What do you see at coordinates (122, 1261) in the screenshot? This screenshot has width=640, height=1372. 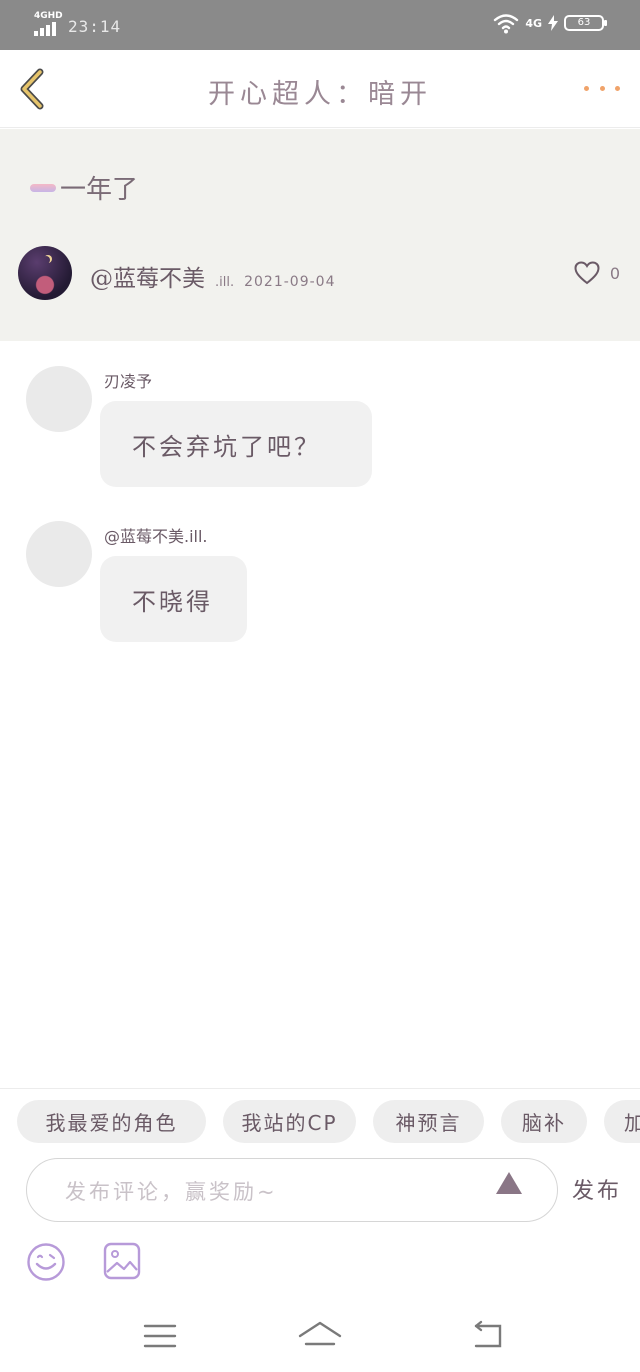 I see `image-icon` at bounding box center [122, 1261].